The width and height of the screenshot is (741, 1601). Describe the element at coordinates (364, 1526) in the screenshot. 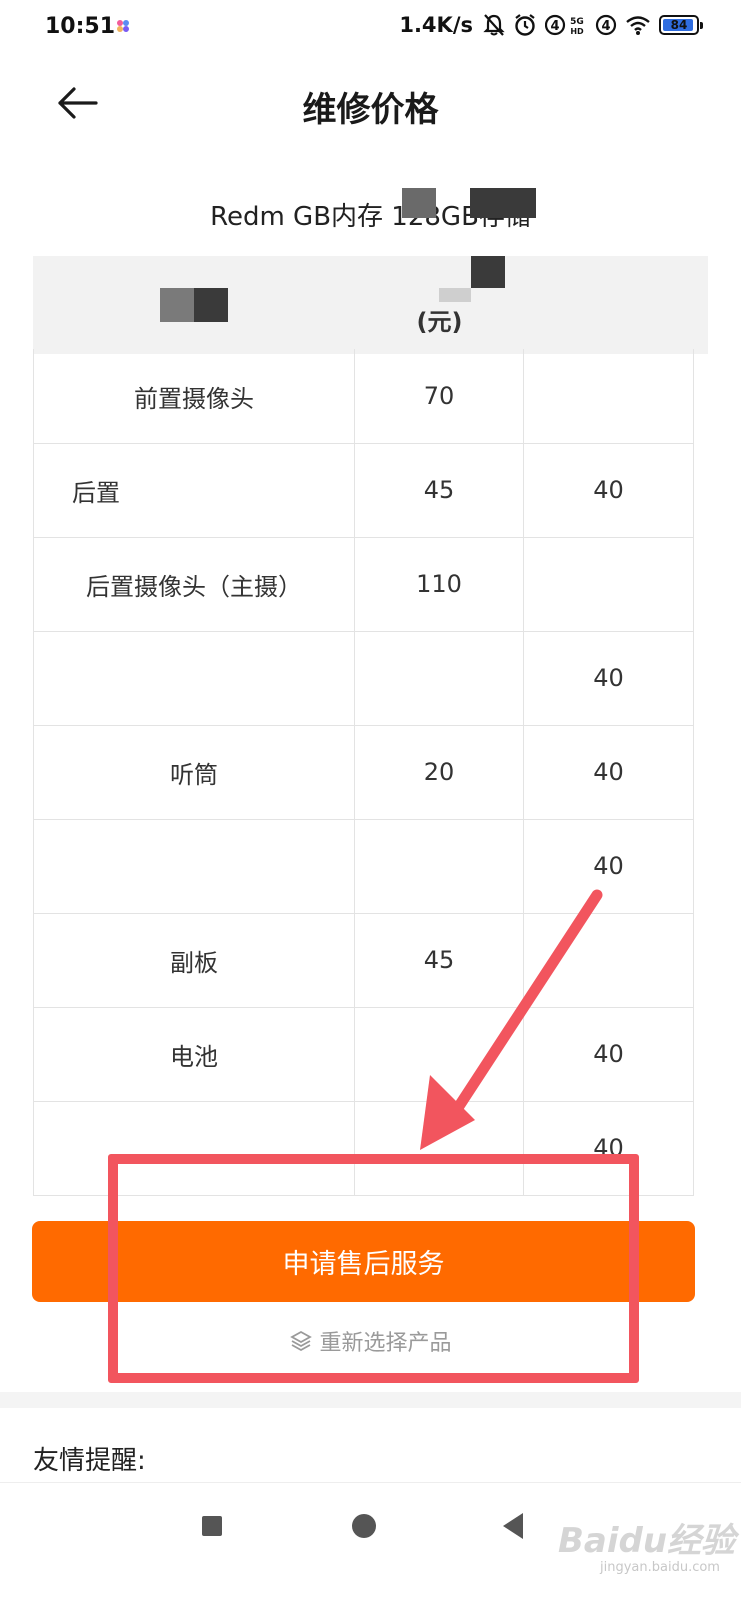

I see `home-button` at that location.